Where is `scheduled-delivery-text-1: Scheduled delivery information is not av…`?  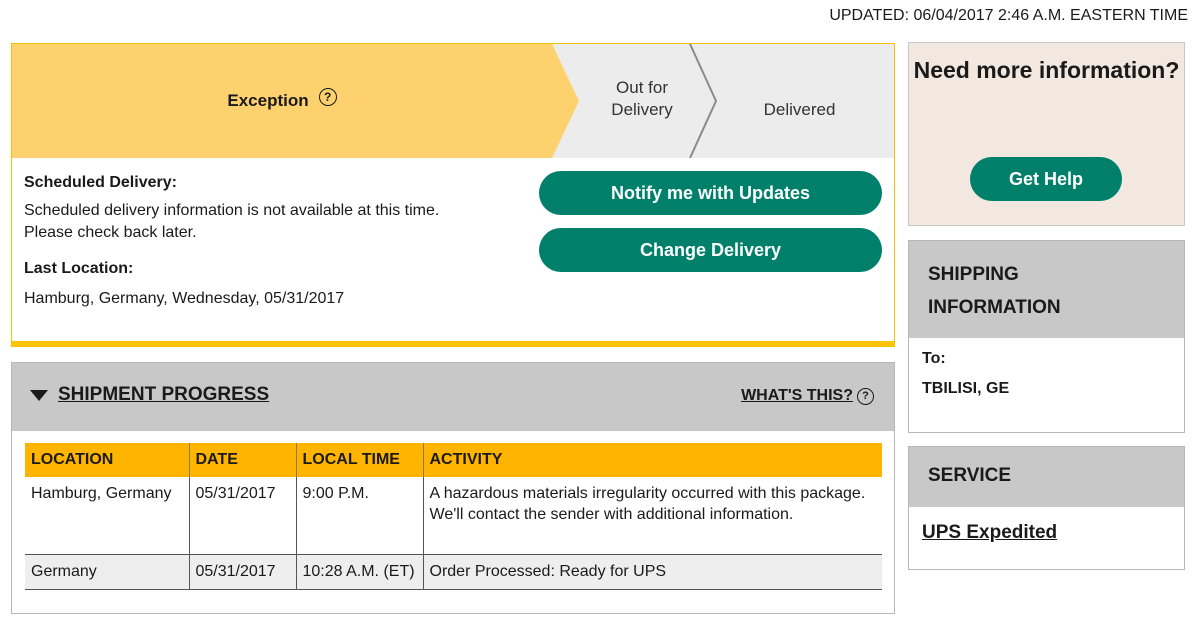
scheduled-delivery-text-1: Scheduled delivery information is not av… is located at coordinates (232, 210).